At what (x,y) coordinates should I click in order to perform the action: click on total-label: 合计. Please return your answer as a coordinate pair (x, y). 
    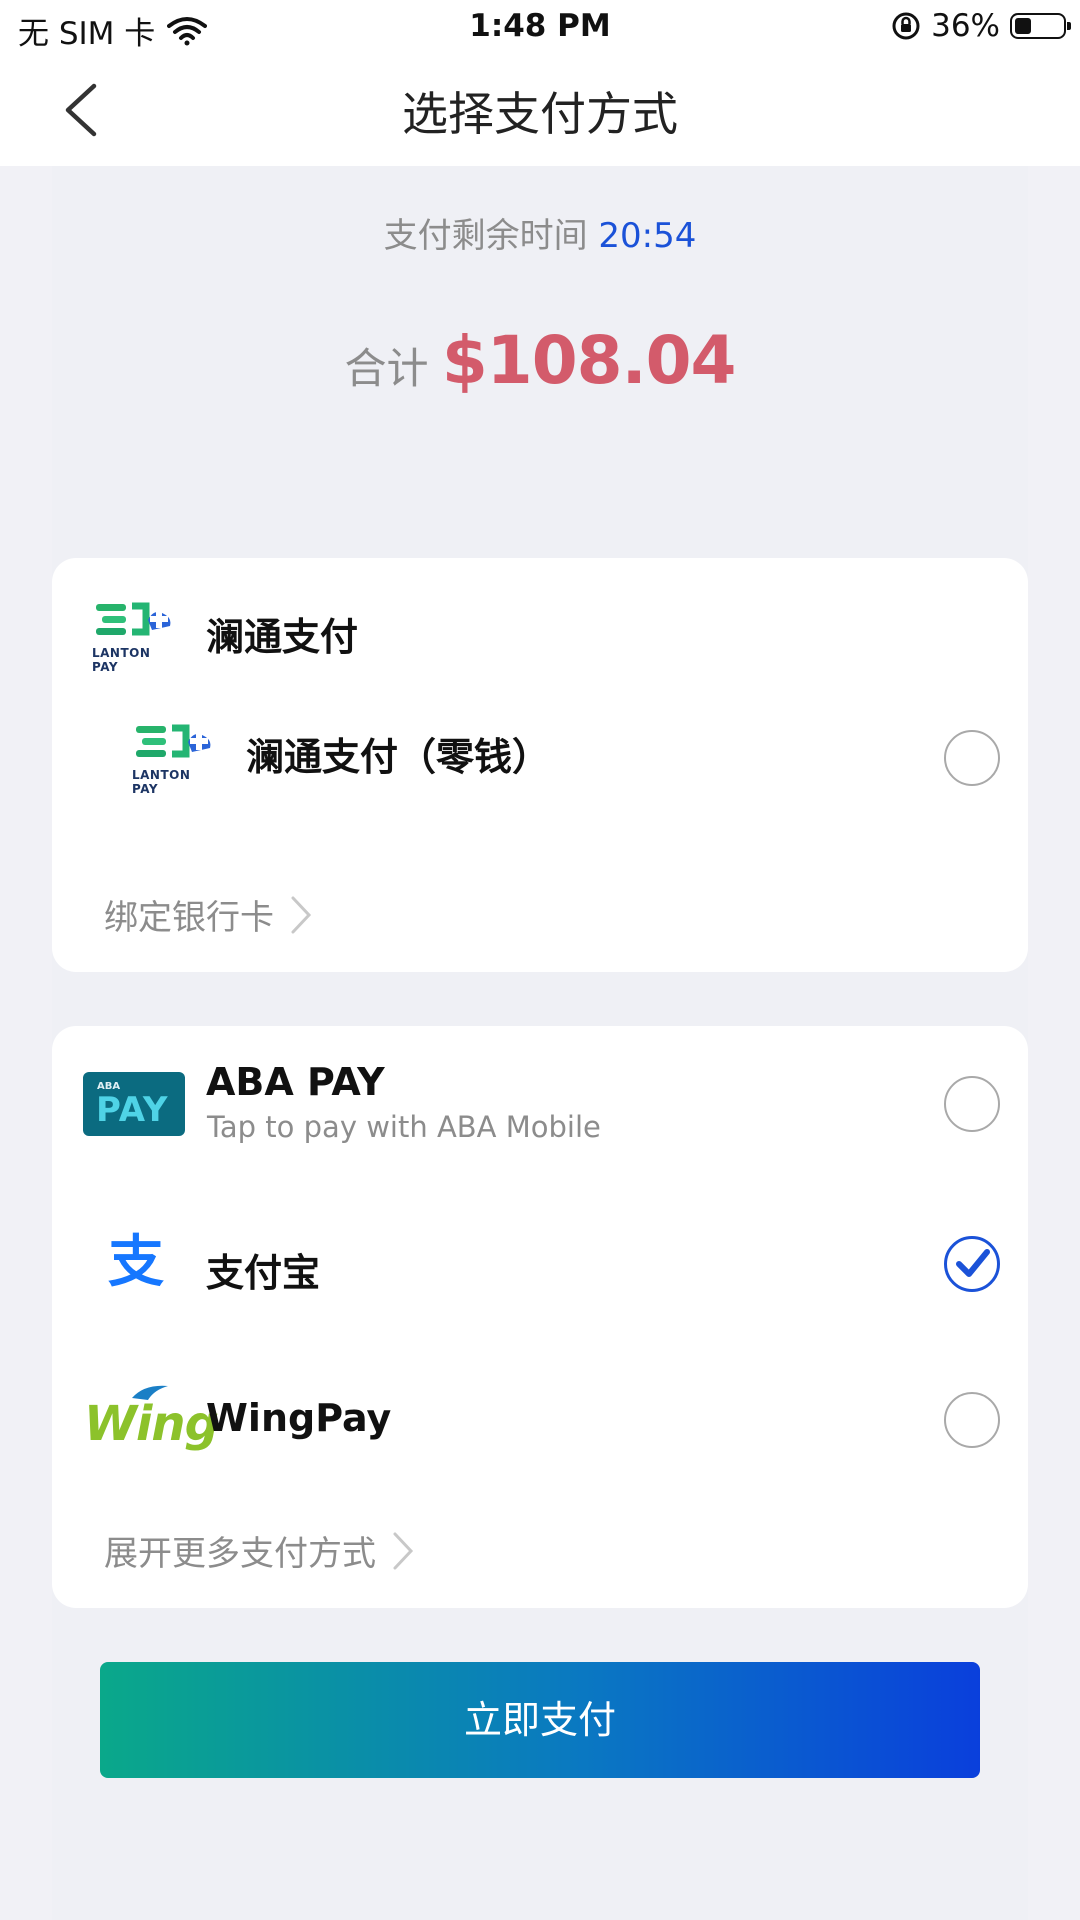
    Looking at the image, I should click on (386, 368).